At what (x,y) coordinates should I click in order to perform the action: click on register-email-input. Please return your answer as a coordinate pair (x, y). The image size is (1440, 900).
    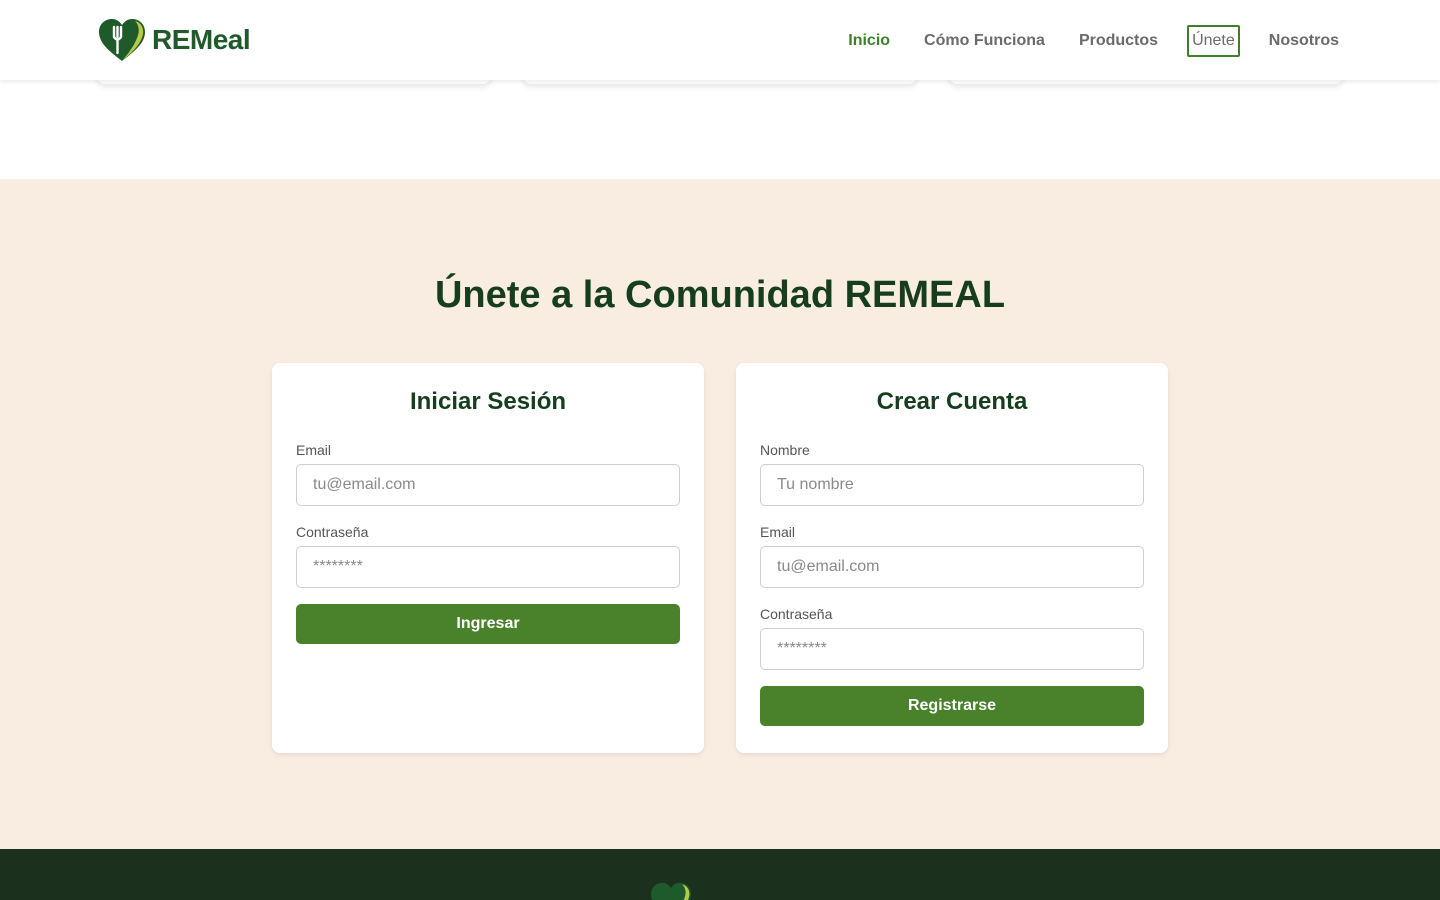
    Looking at the image, I should click on (952, 567).